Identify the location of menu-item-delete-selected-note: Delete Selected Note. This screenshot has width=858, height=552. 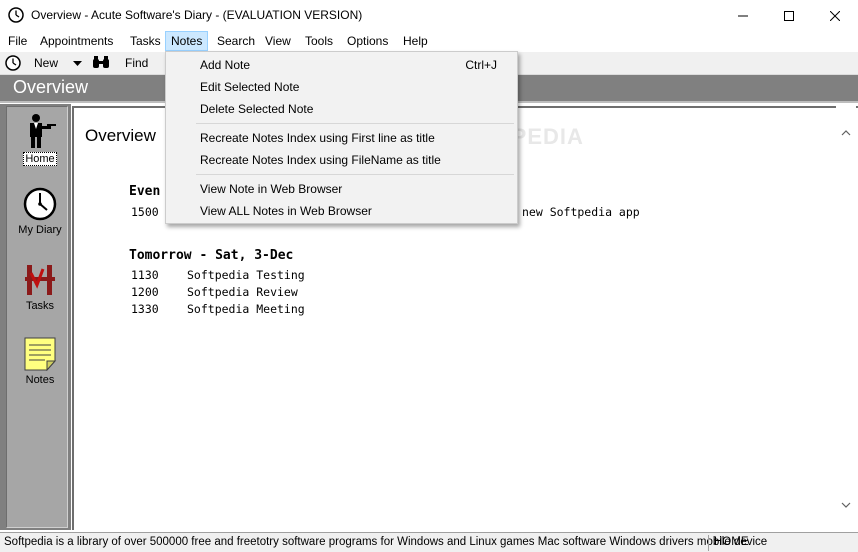
(341, 109).